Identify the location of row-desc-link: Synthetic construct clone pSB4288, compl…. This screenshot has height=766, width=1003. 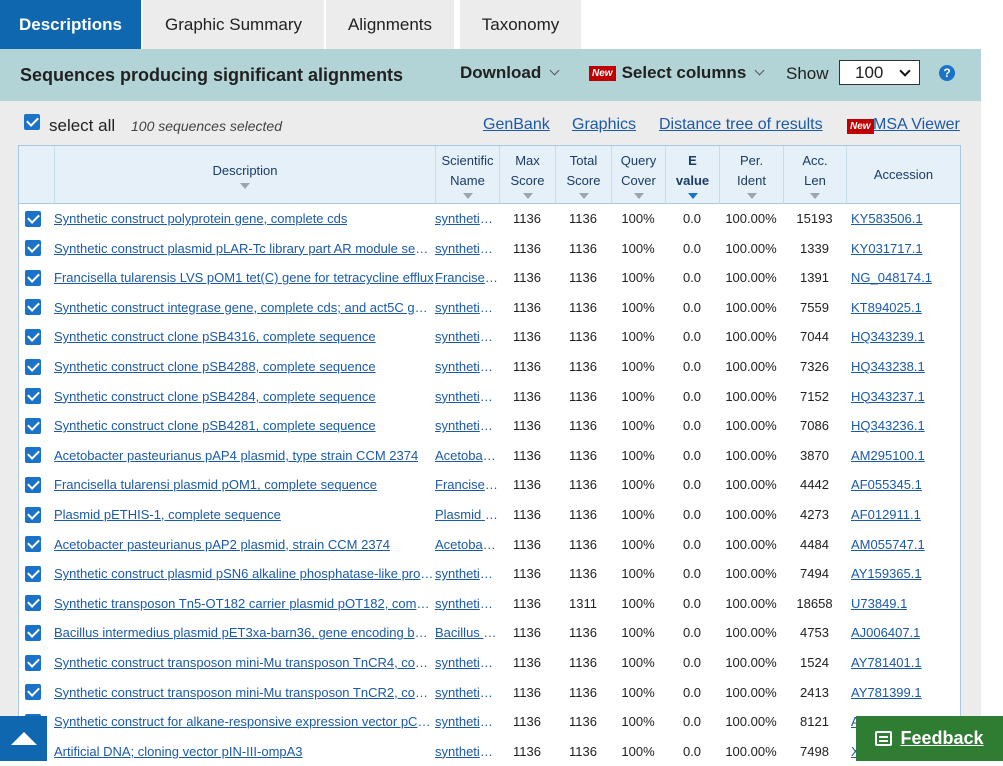
(215, 366).